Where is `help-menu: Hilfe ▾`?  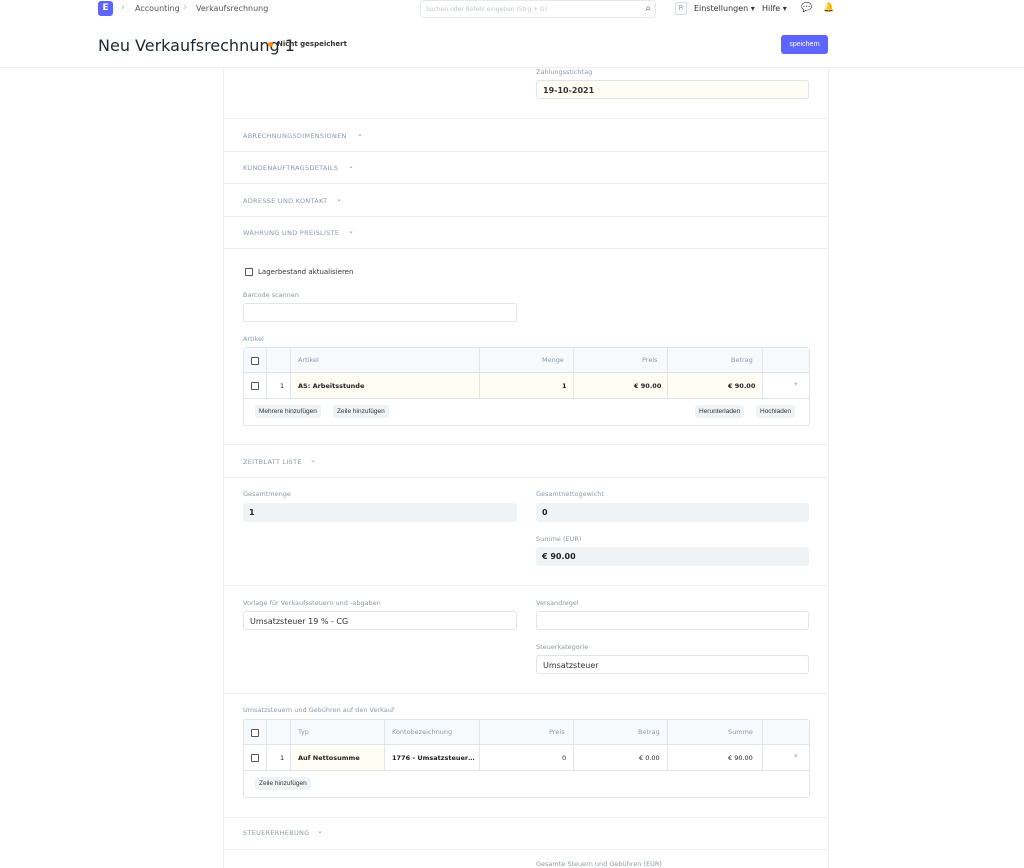
help-menu: Hilfe ▾ is located at coordinates (774, 8).